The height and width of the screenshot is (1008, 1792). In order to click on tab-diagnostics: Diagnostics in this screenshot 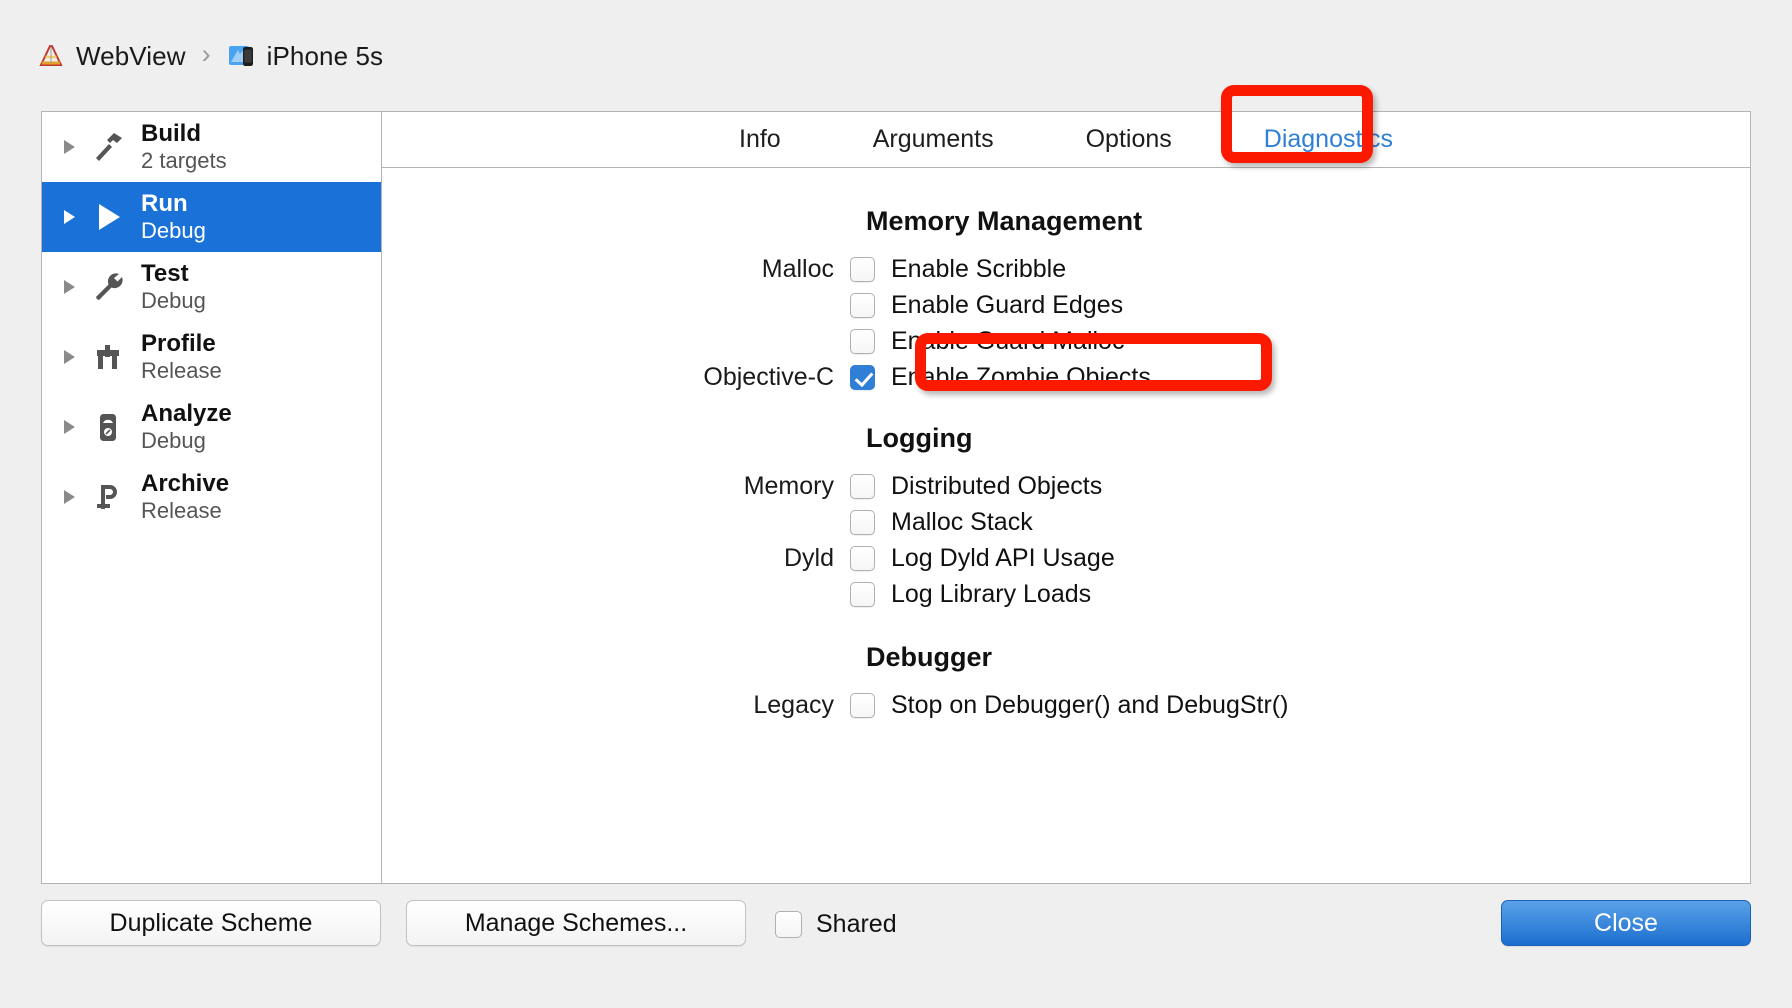, I will do `click(1328, 139)`.